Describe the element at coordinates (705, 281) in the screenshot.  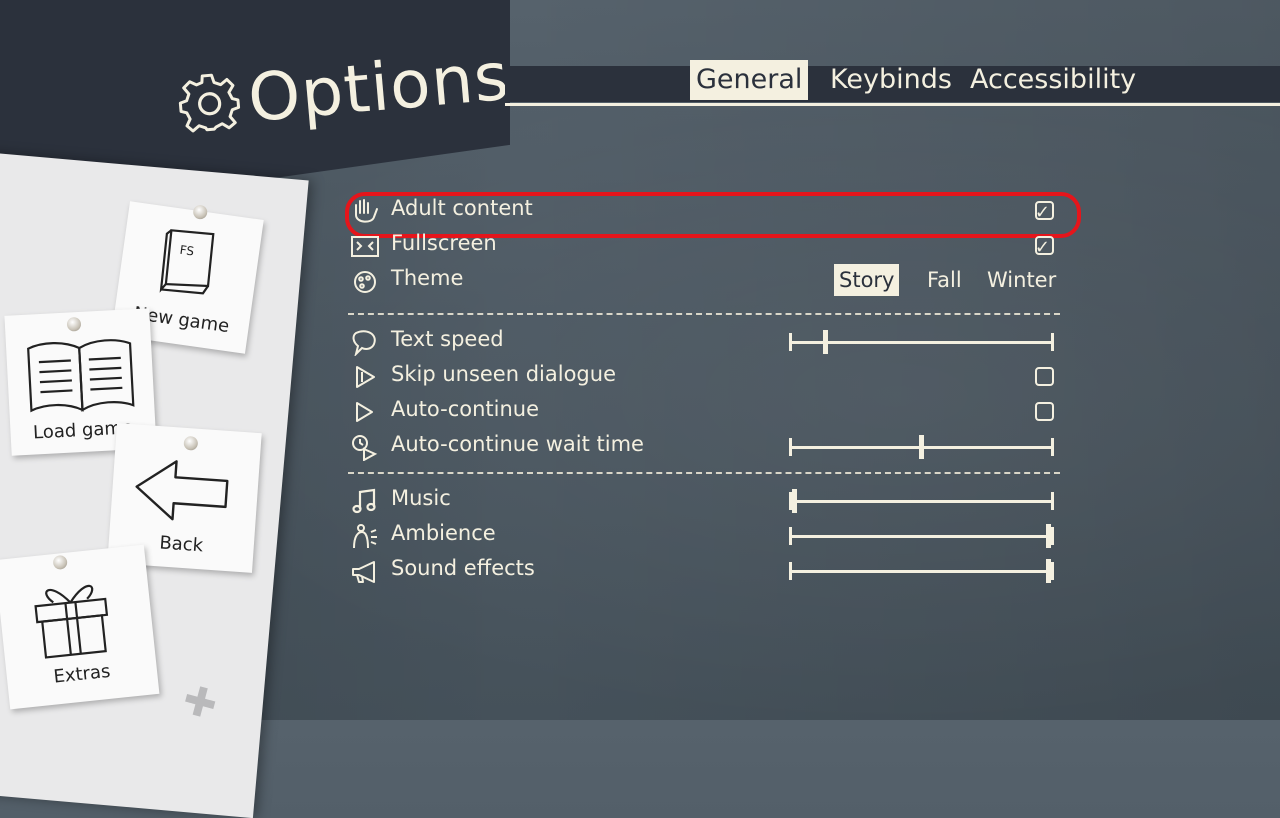
I see `row-theme: Theme Story Fall Winter` at that location.